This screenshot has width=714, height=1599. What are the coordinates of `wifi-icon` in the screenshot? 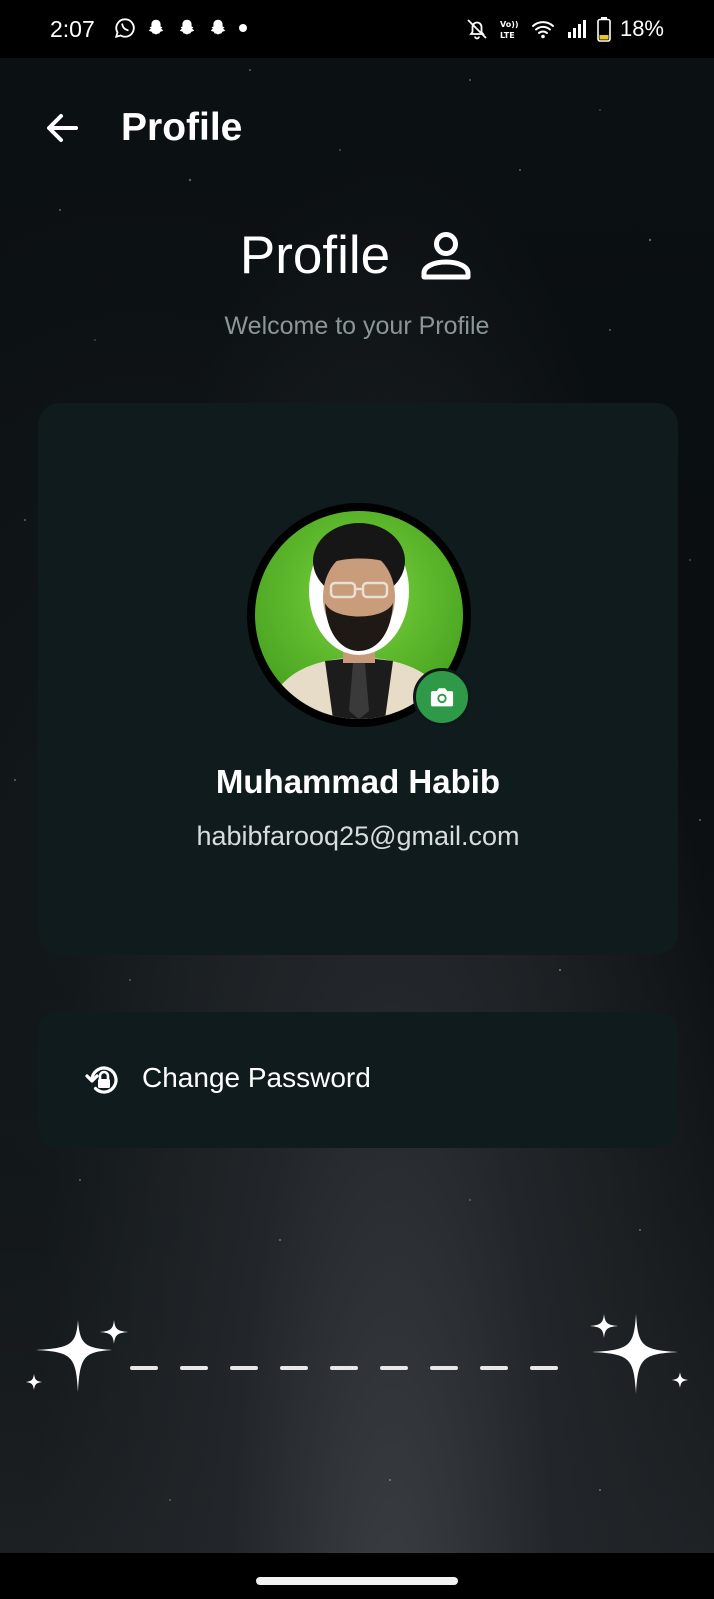 It's located at (542, 30).